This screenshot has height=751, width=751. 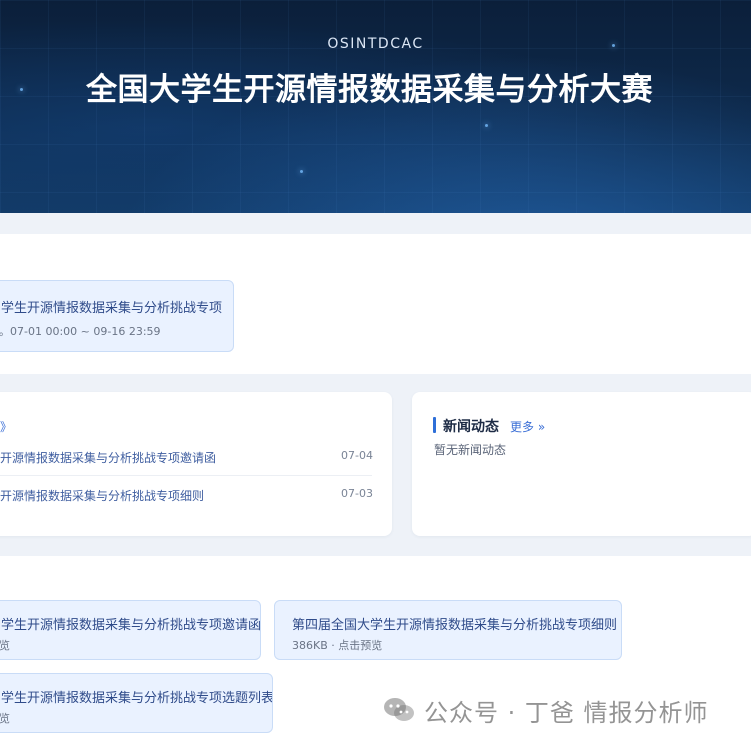 What do you see at coordinates (102, 495) in the screenshot?
I see `notice-item-title: 开源情报数据采集与分析挑战专项细则` at bounding box center [102, 495].